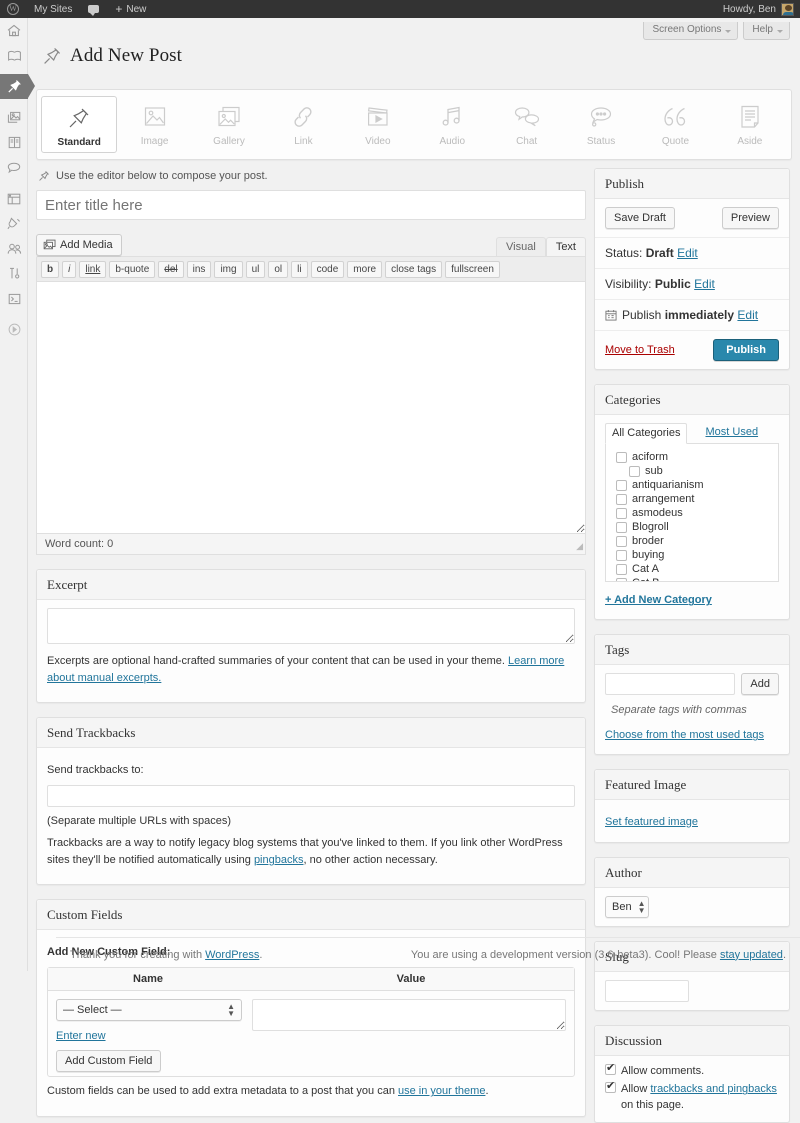 The image size is (800, 1123). What do you see at coordinates (311, 795) in the screenshot?
I see `trackbacks-input` at bounding box center [311, 795].